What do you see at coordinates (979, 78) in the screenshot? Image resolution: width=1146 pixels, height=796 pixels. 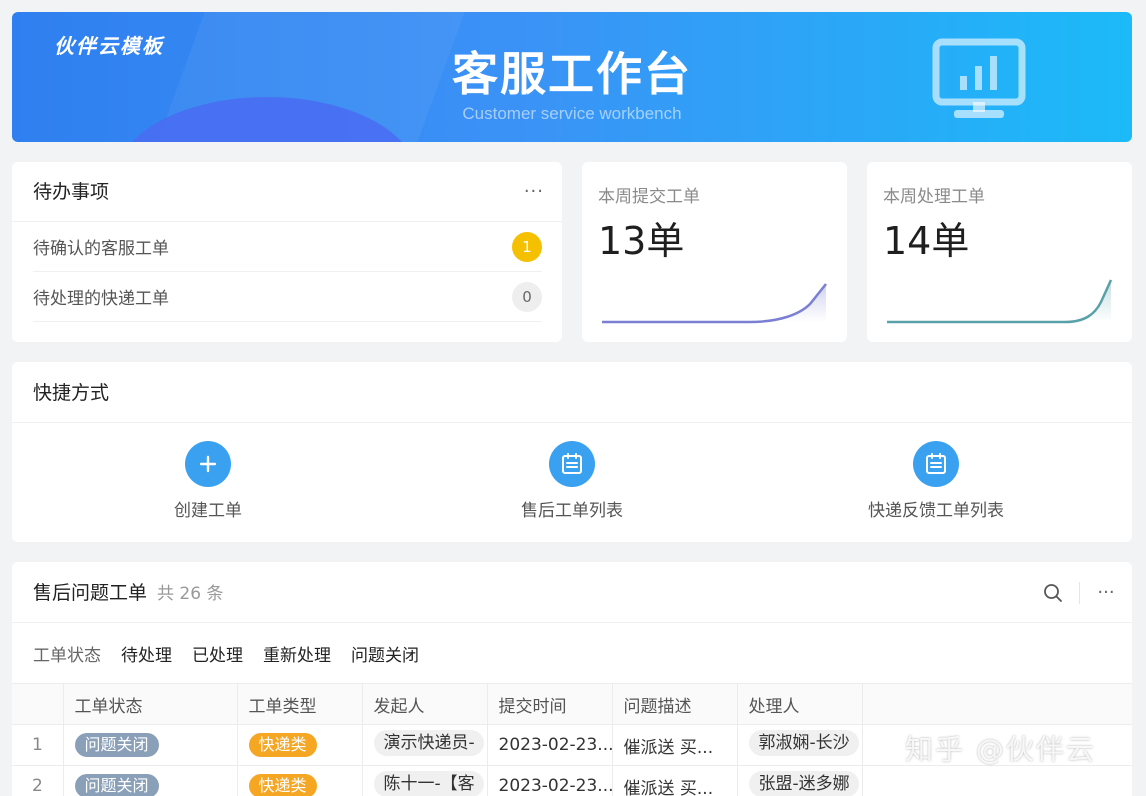 I see `monitor-chart-icon` at bounding box center [979, 78].